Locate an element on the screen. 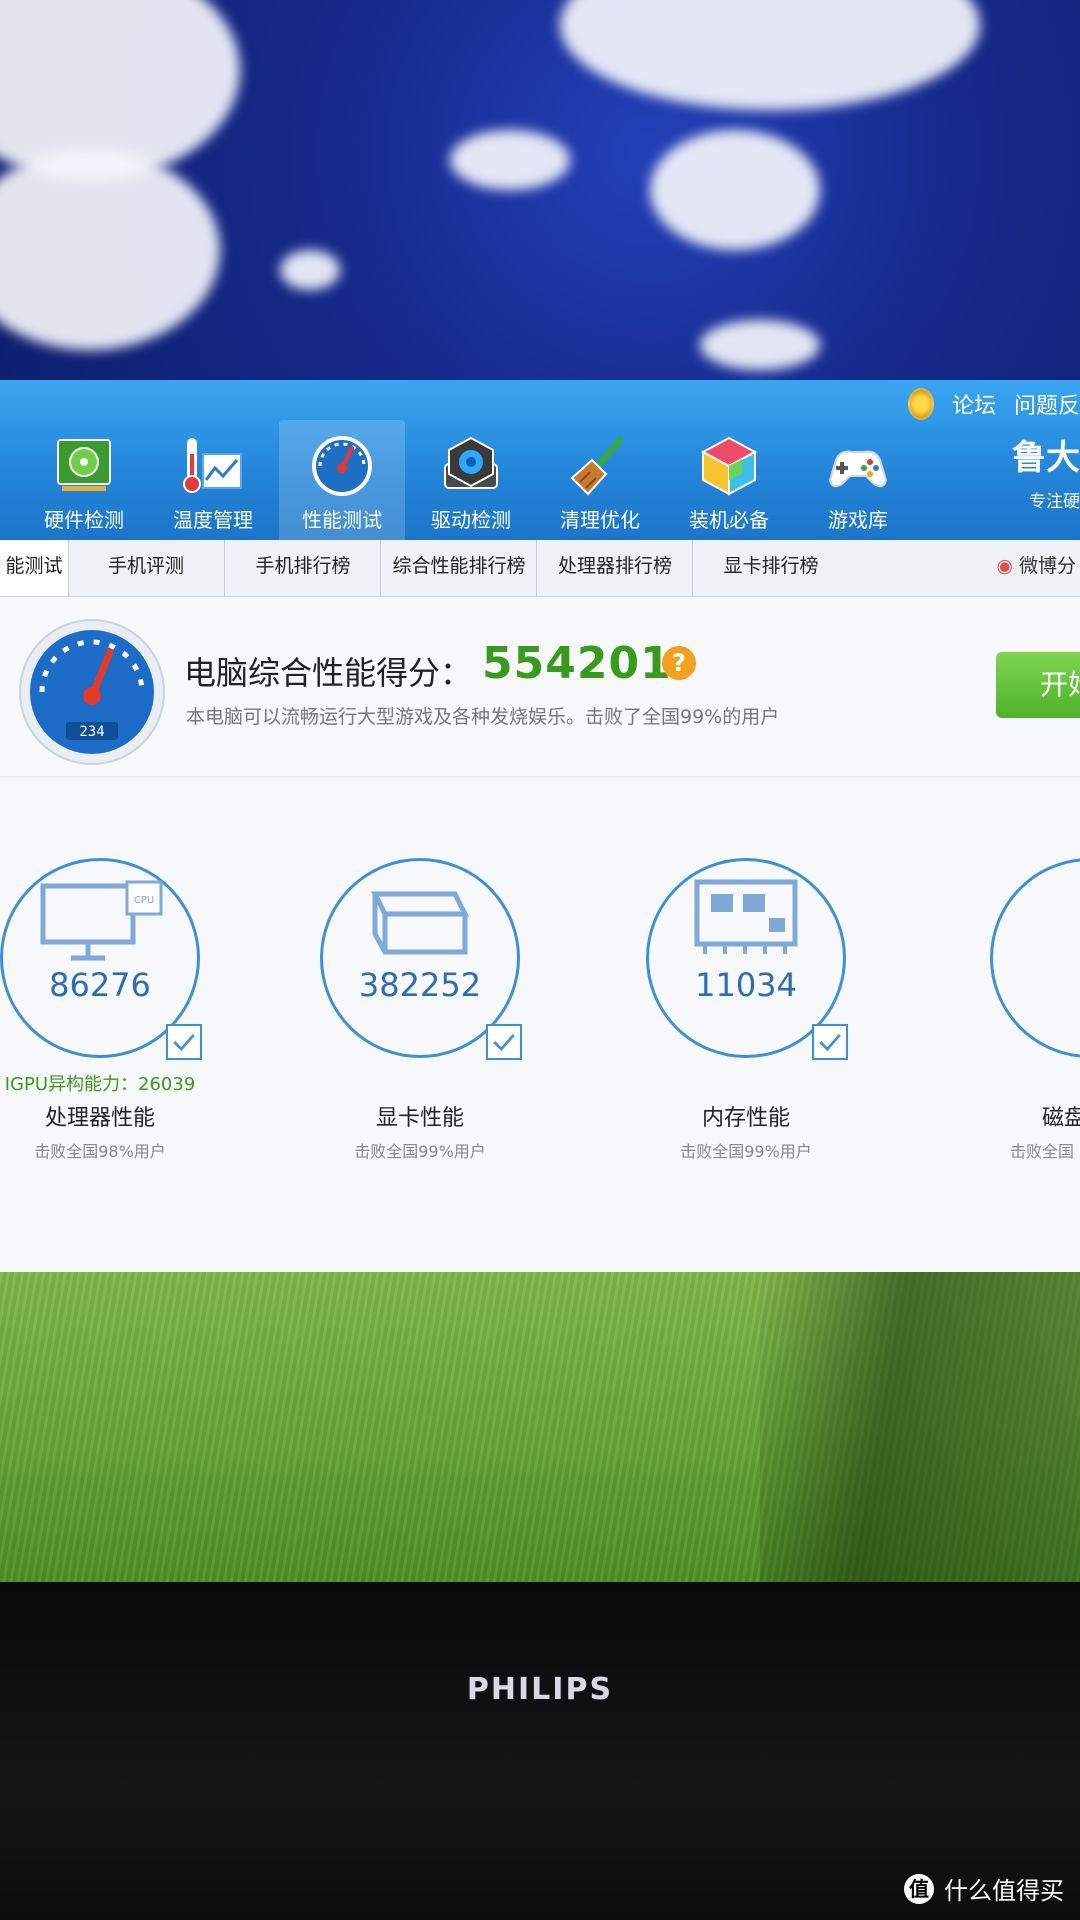 The height and width of the screenshot is (1920, 1080). weibo-share-link: ◉ 微博分 is located at coordinates (1038, 568).